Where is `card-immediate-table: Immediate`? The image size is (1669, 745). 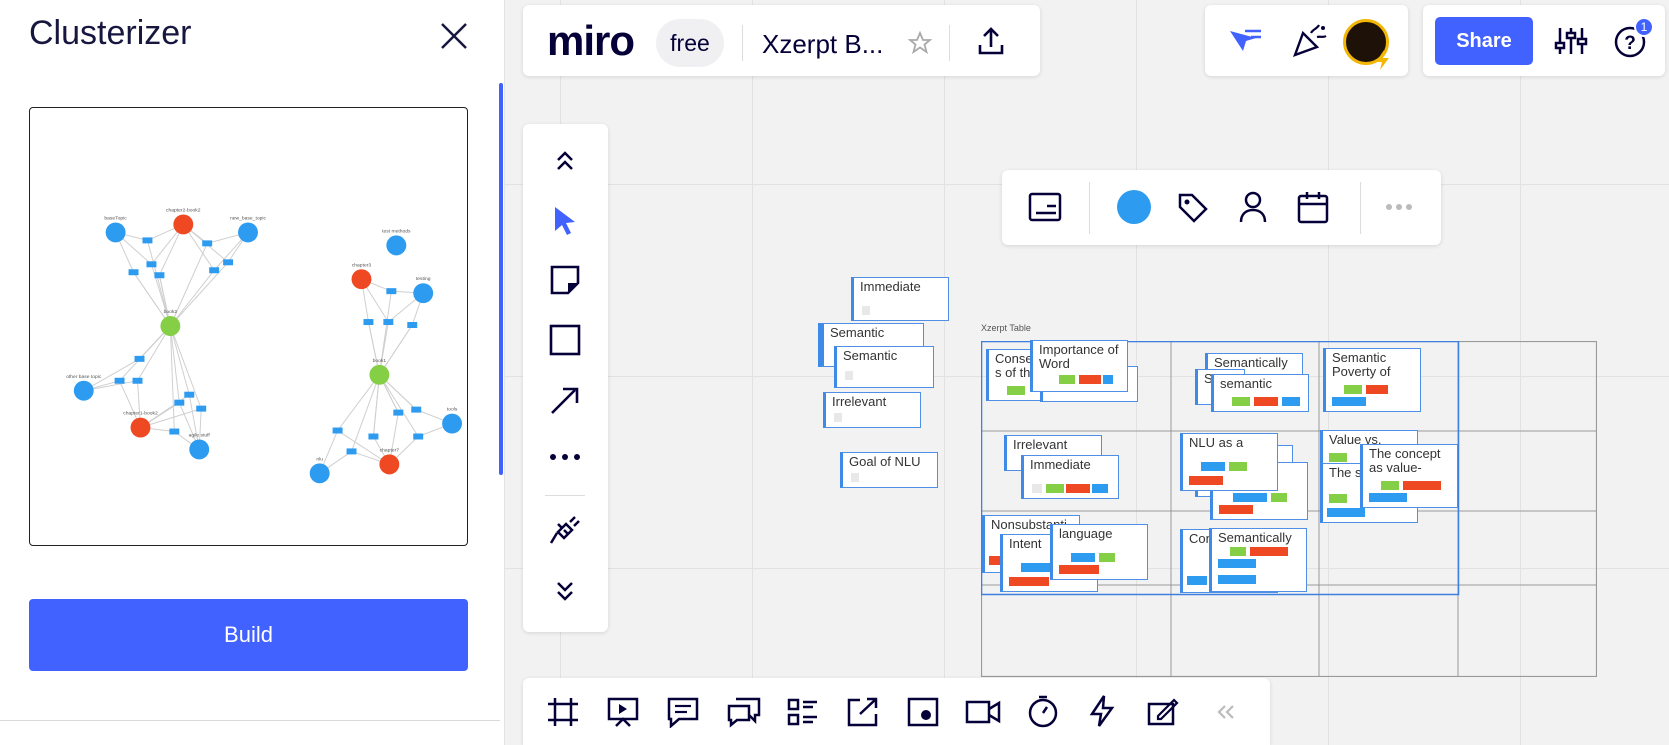 card-immediate-table: Immediate is located at coordinates (1070, 477).